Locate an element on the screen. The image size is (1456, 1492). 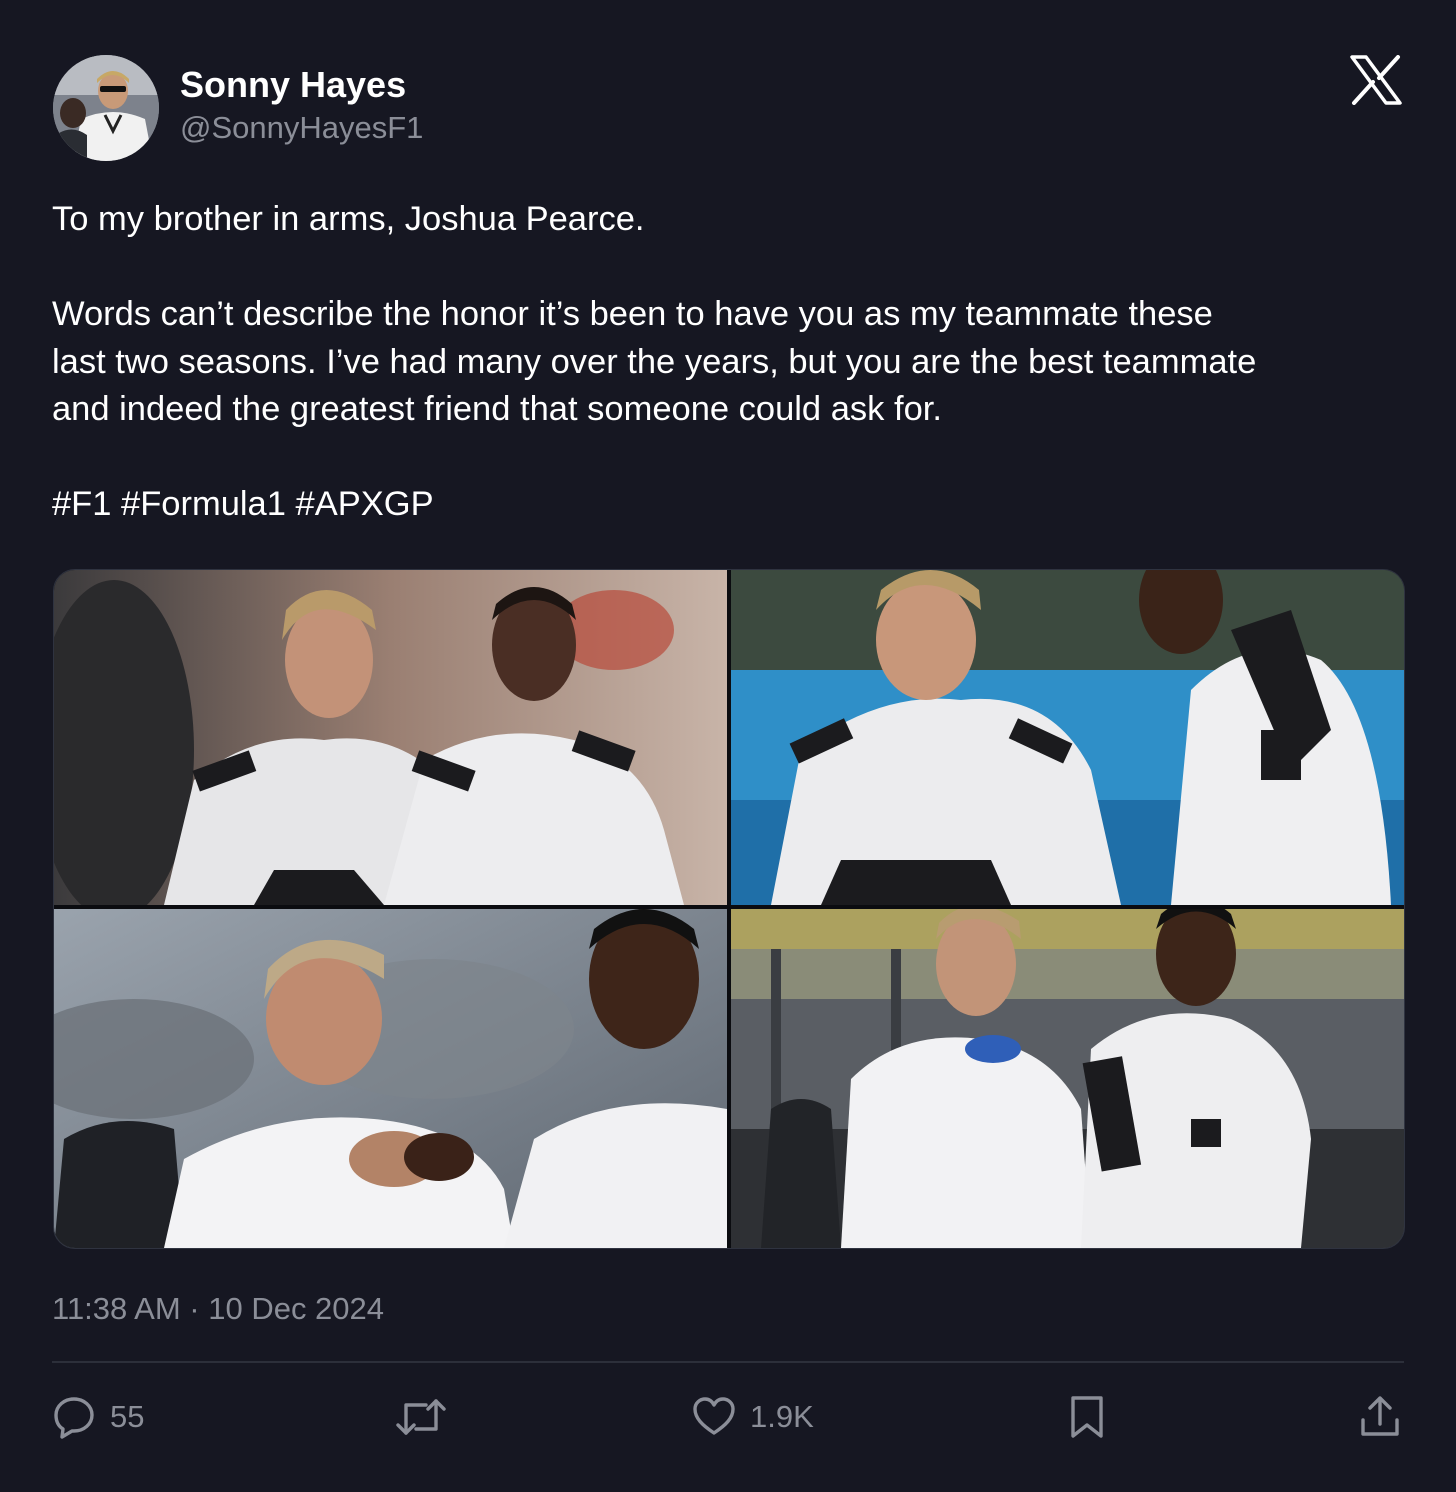
tweet-timestamp: 11:38 AM · 10 Dec 2024 is located at coordinates (218, 1309).